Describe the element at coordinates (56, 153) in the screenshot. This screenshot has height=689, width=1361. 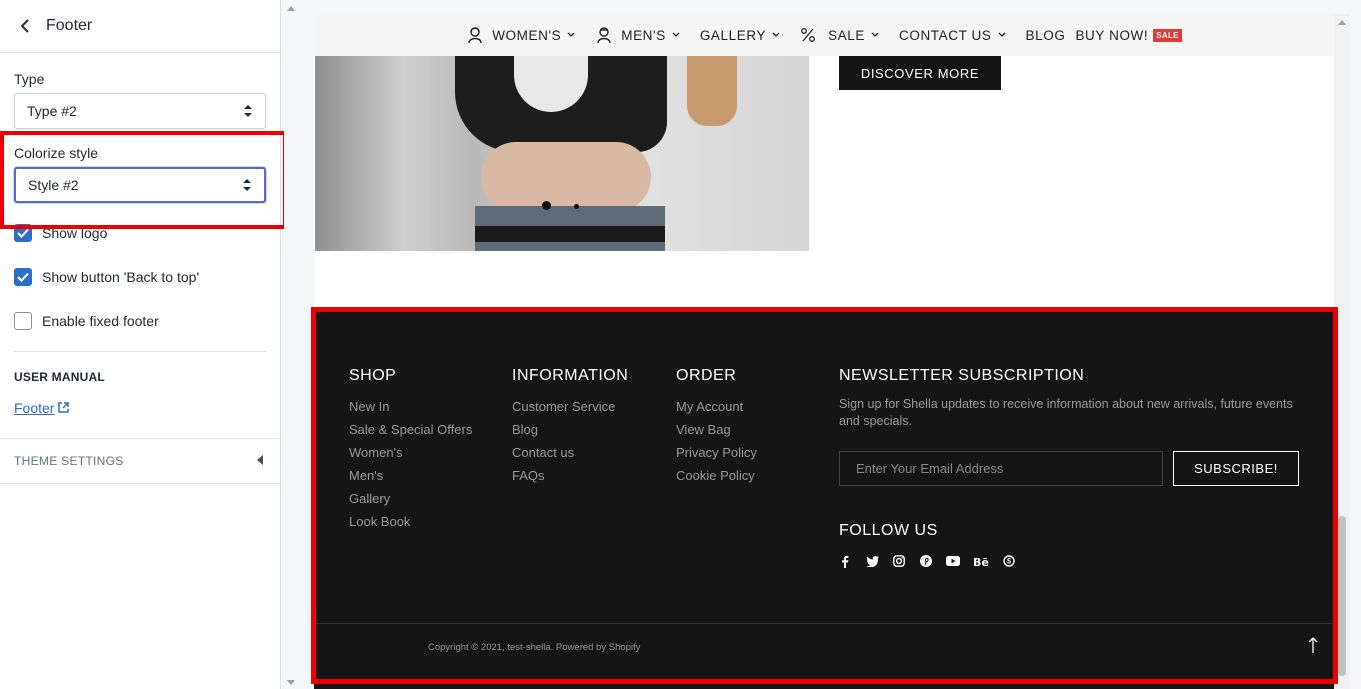
I see `colorize-label: Colorize style` at that location.